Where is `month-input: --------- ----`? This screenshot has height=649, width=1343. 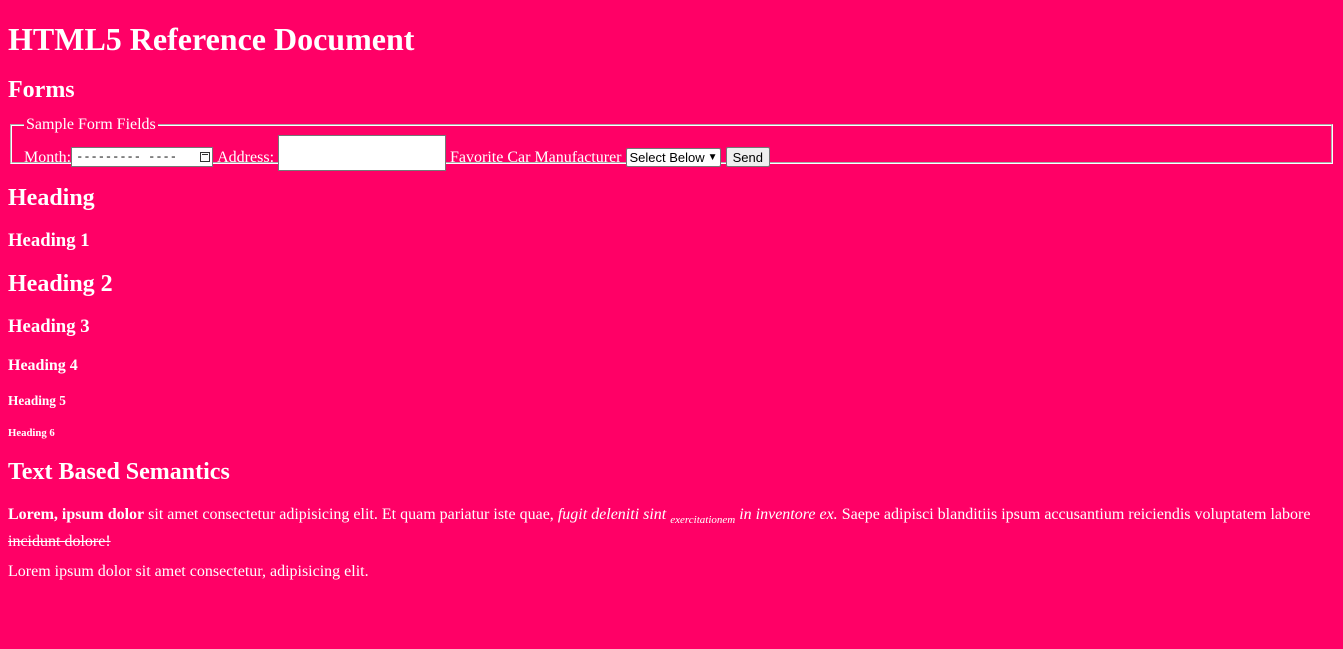 month-input: --------- ---- is located at coordinates (142, 157).